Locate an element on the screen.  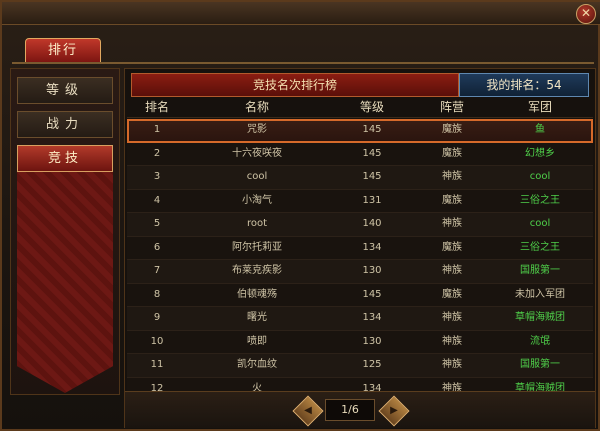
table-row: 5 root 140 神族 cool is located at coordinates (360, 225).